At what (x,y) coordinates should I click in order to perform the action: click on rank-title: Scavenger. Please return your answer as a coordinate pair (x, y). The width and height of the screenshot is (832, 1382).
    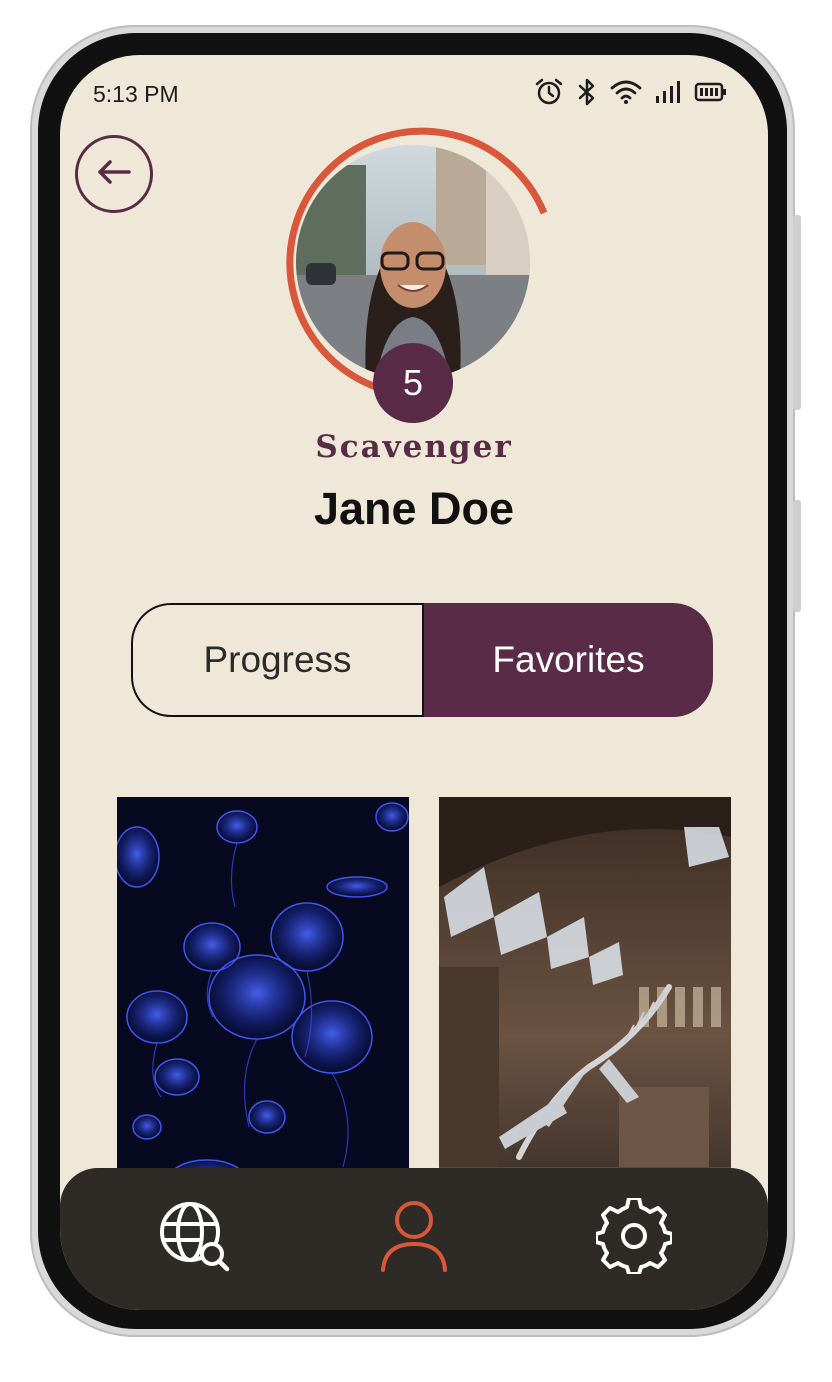
    Looking at the image, I should click on (414, 447).